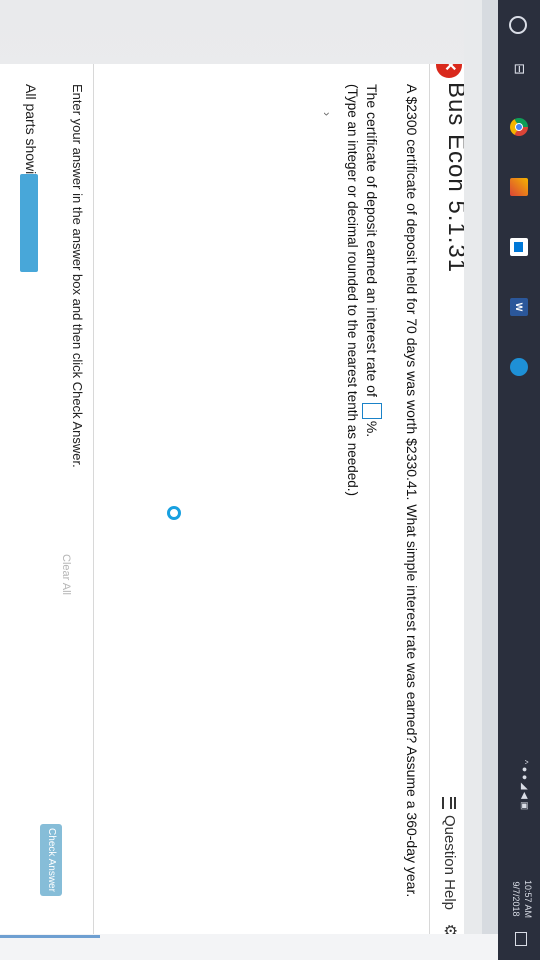 The height and width of the screenshot is (960, 540). What do you see at coordinates (522, 899) in the screenshot?
I see `taskbar-clock: 10:57 AM 9/7/2018` at bounding box center [522, 899].